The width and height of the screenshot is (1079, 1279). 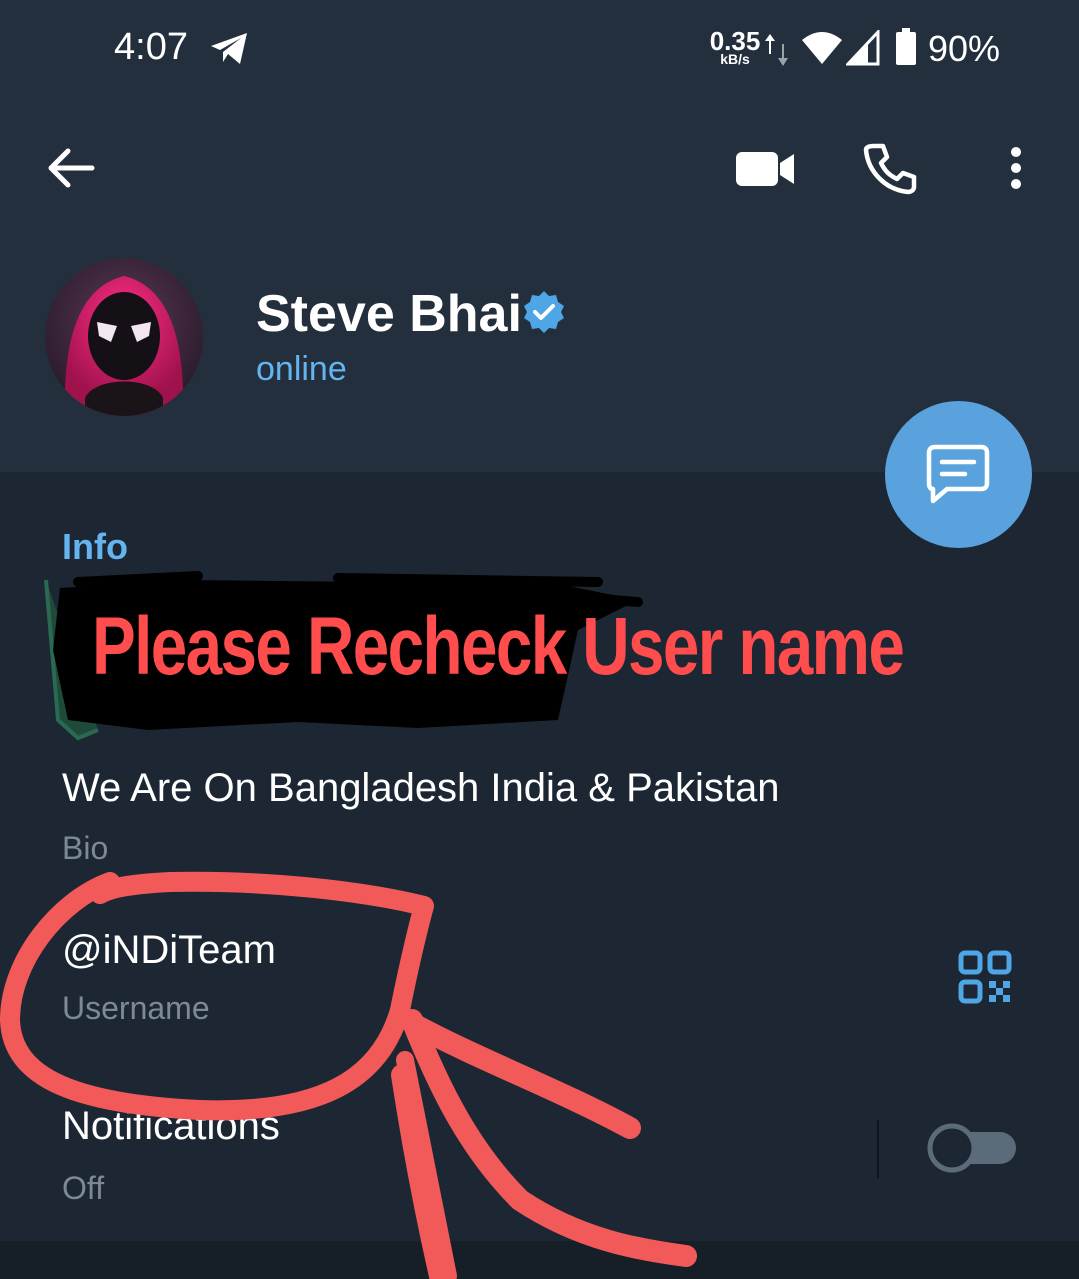 I want to click on notifications-value: Off, so click(x=83, y=1188).